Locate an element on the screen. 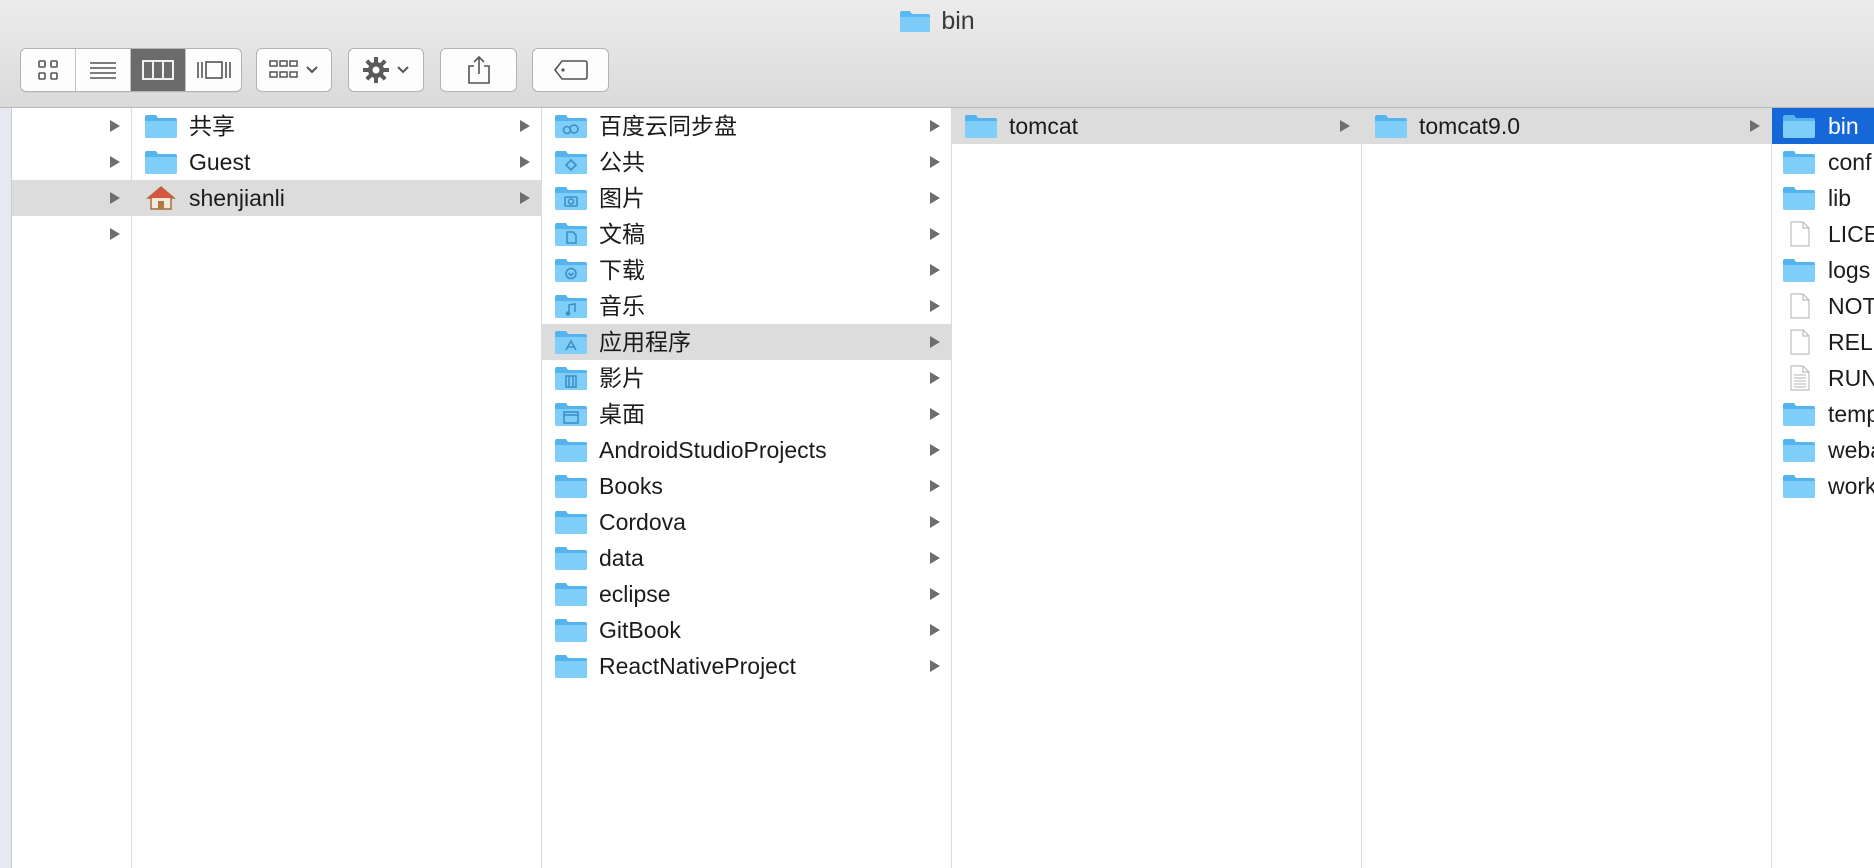 The height and width of the screenshot is (868, 1874). list-item: 桌面 is located at coordinates (746, 414).